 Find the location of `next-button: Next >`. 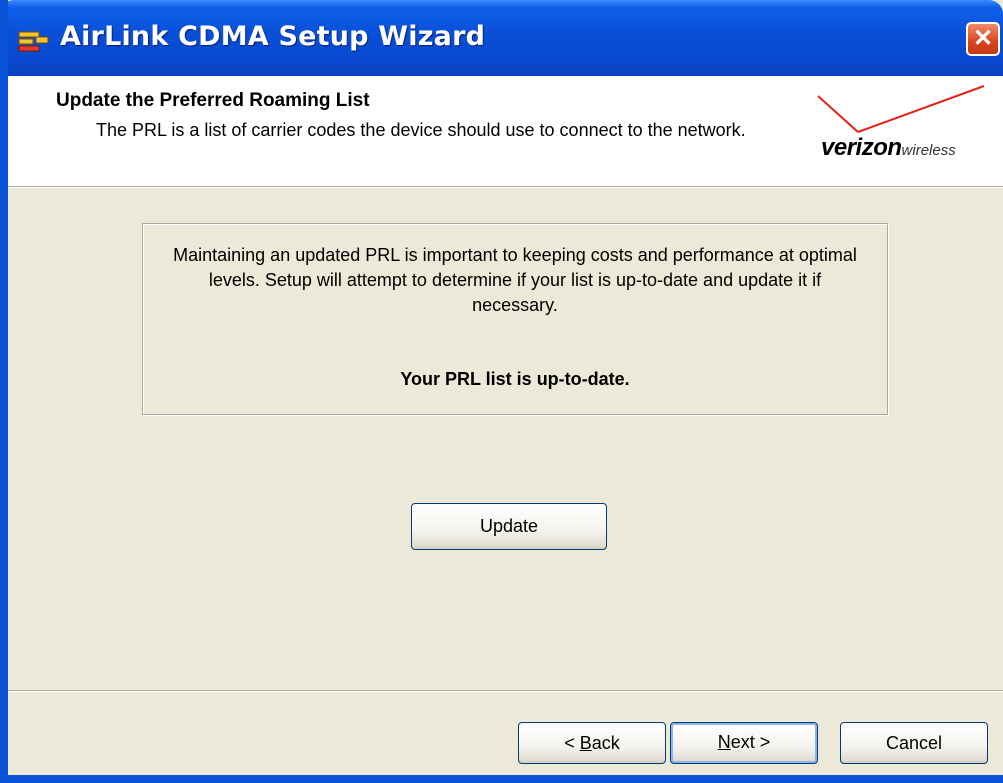

next-button: Next > is located at coordinates (744, 743).